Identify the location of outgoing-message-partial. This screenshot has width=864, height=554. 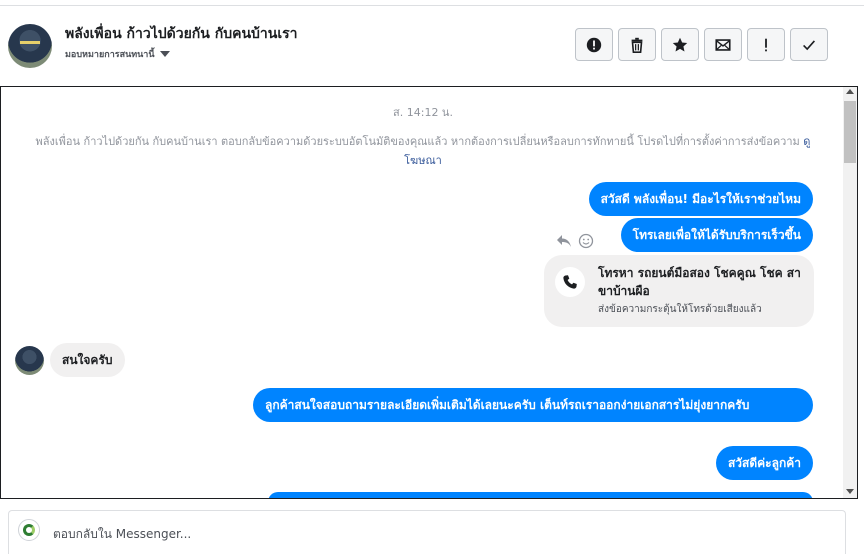
(540, 495).